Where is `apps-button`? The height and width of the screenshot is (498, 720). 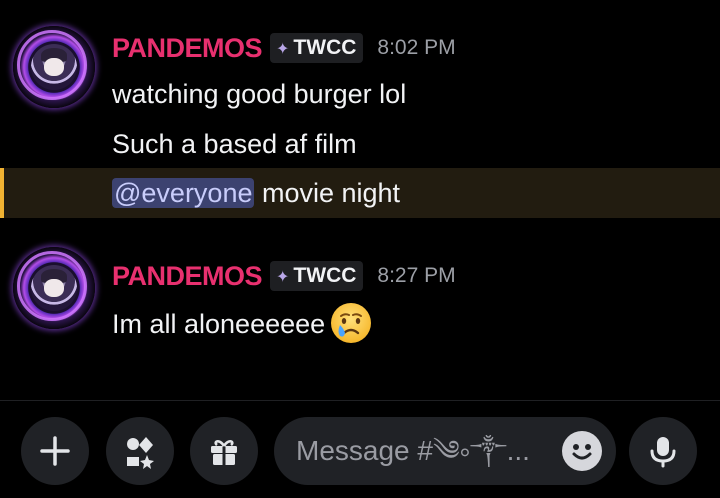
apps-button is located at coordinates (140, 451).